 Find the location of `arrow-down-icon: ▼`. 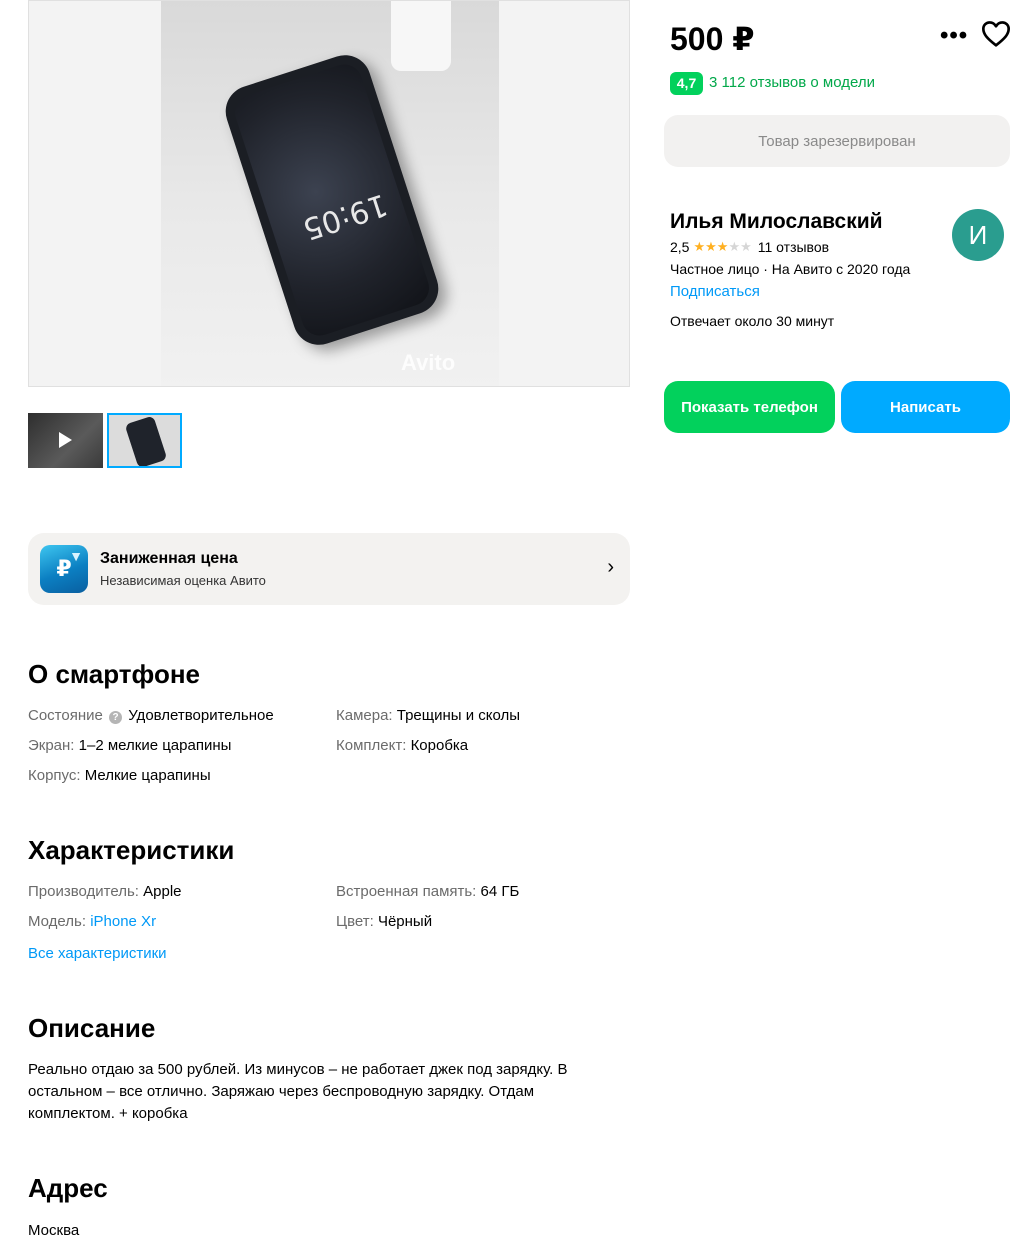

arrow-down-icon: ▼ is located at coordinates (76, 556).